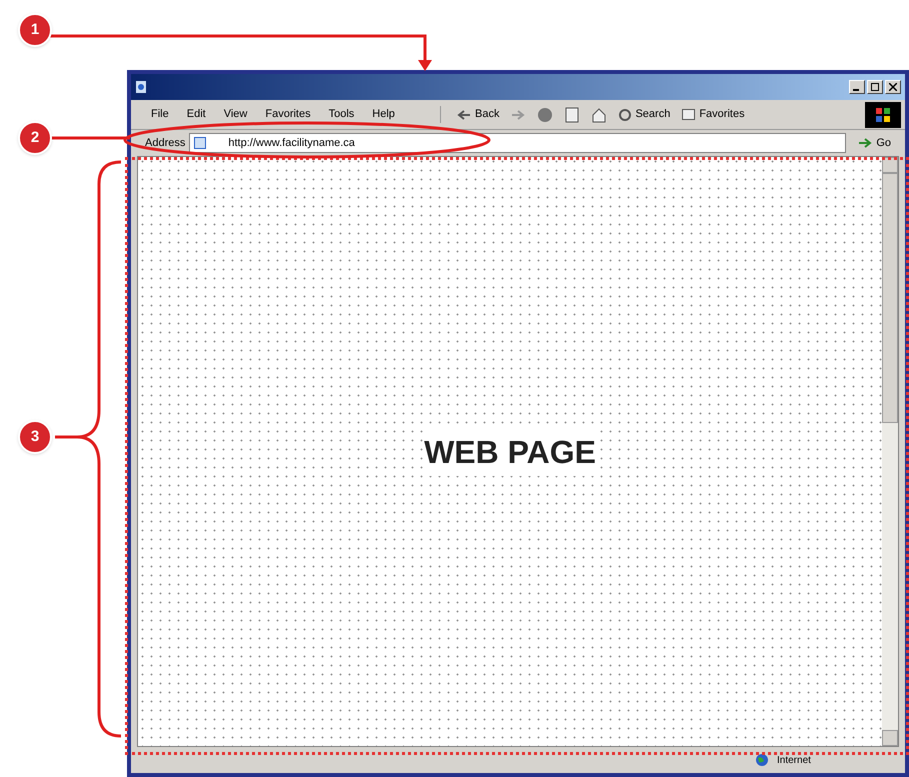  I want to click on close-button, so click(893, 87).